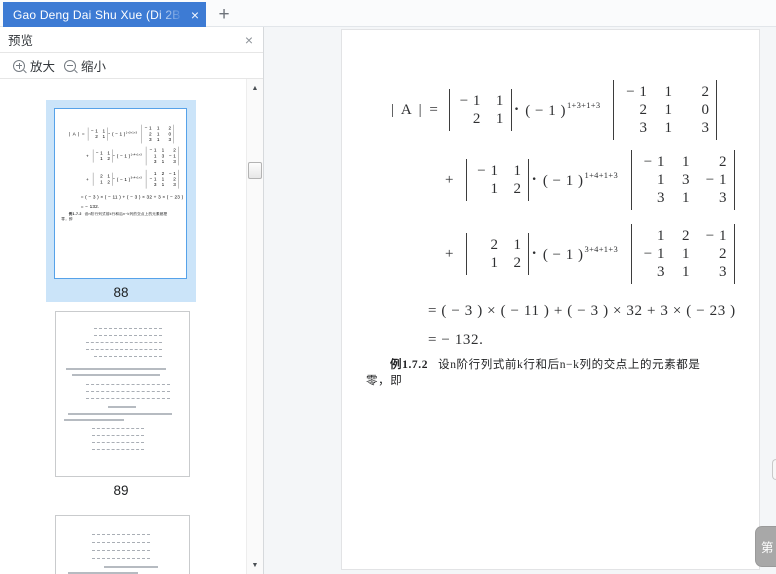 This screenshot has width=776, height=574. Describe the element at coordinates (131, 40) in the screenshot. I see `preview-panel-header: 预览 ×` at that location.